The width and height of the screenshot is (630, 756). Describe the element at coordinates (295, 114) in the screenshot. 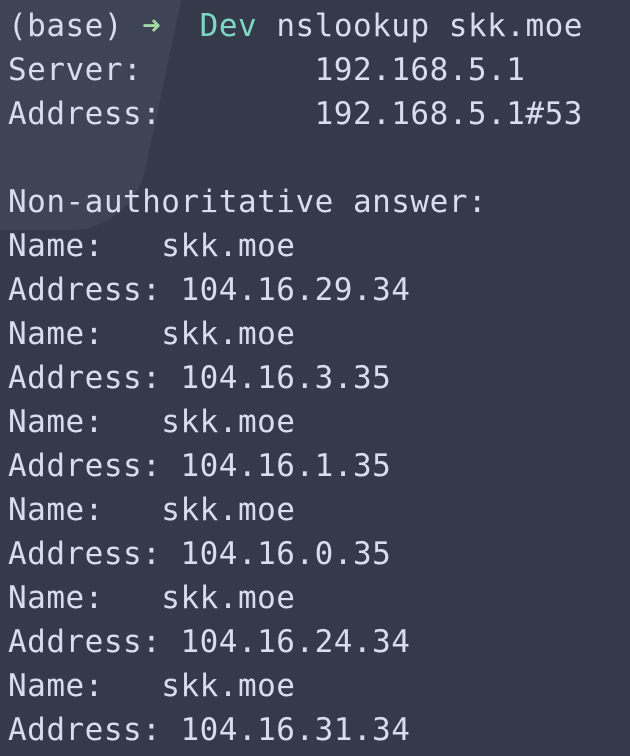

I see `server-address-line: Address: 192.168.5.1#53` at that location.